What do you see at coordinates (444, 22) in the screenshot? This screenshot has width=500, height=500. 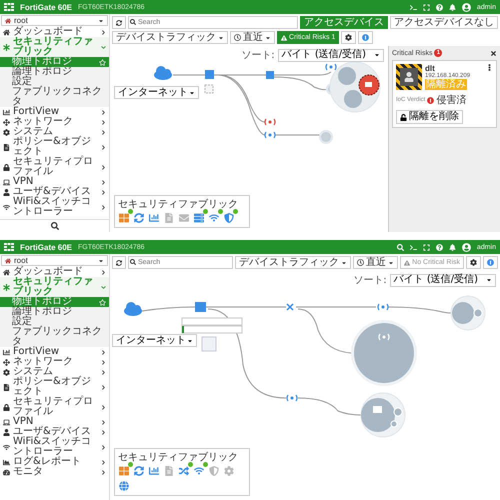 I see `view-tab: アクセスデバイスなし` at bounding box center [444, 22].